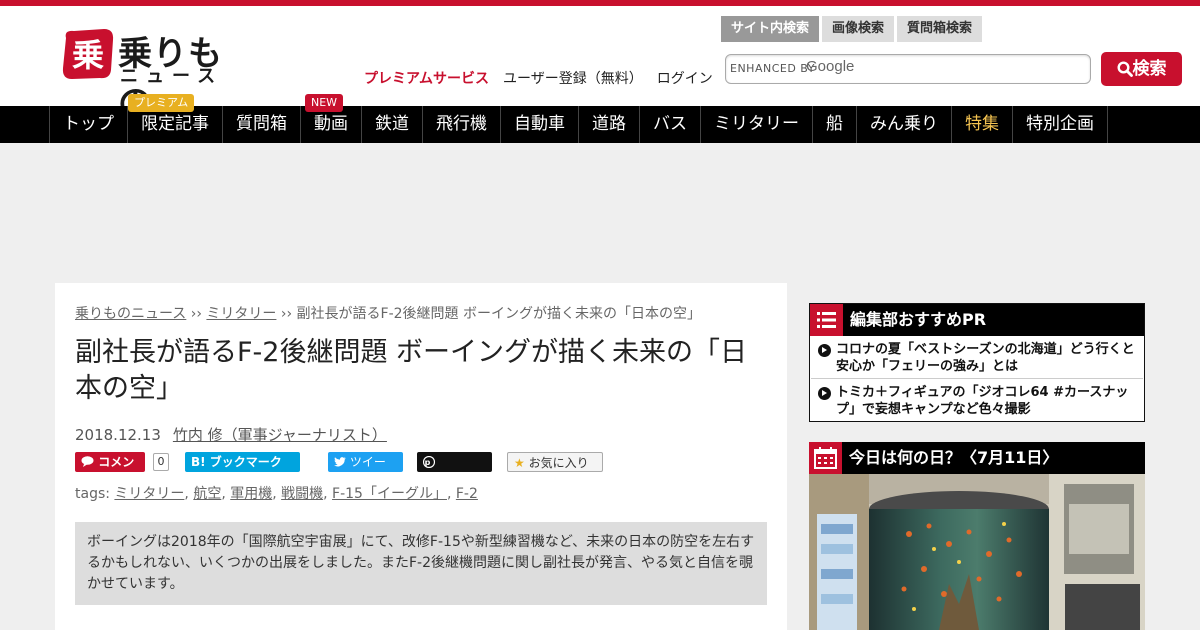  I want to click on tag-link: 航空, so click(207, 494).